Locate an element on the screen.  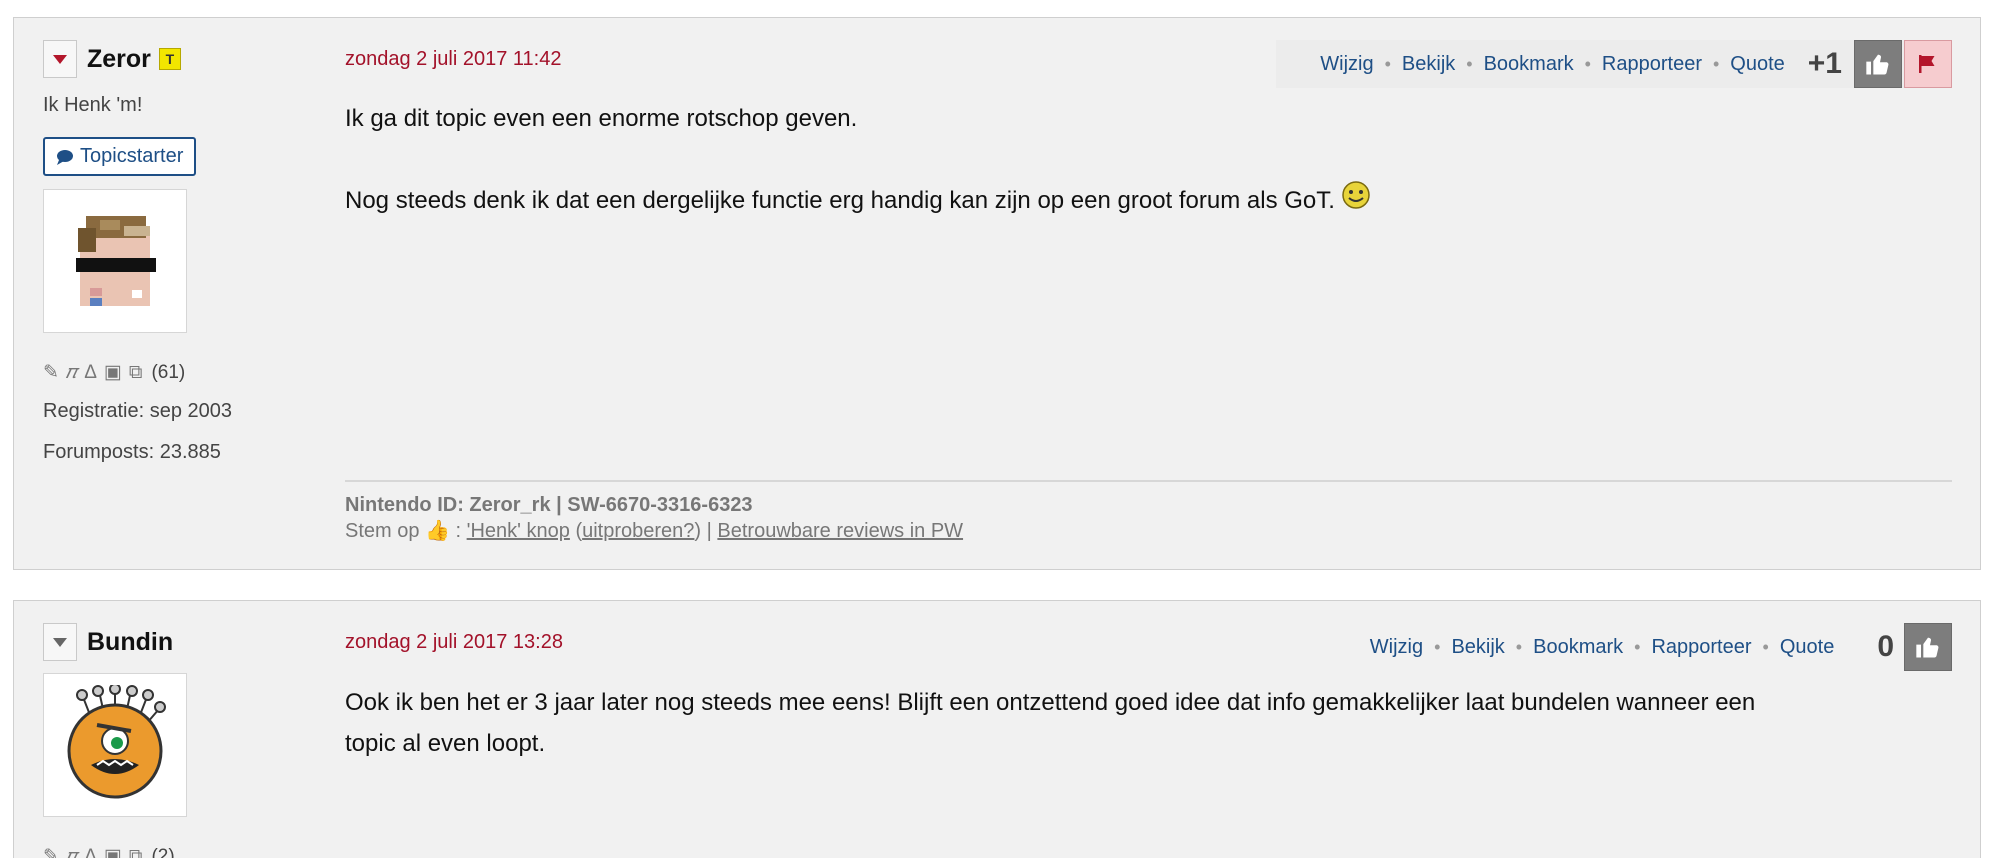
profile-icons: ✎ 𝜋 Δ ▣ ⧉ (61) is located at coordinates (168, 372).